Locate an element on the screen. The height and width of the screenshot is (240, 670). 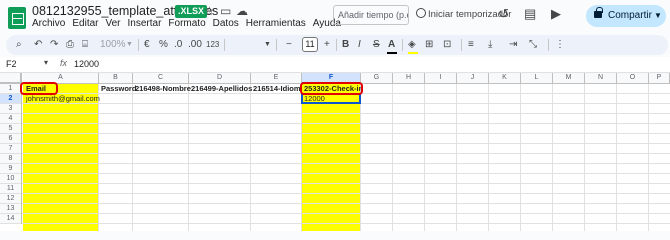
column-header-j: J is located at coordinates (473, 78).